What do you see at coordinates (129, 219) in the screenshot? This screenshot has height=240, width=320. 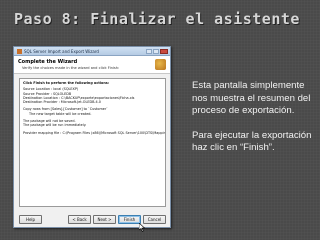 I see `finish-button: Finish` at bounding box center [129, 219].